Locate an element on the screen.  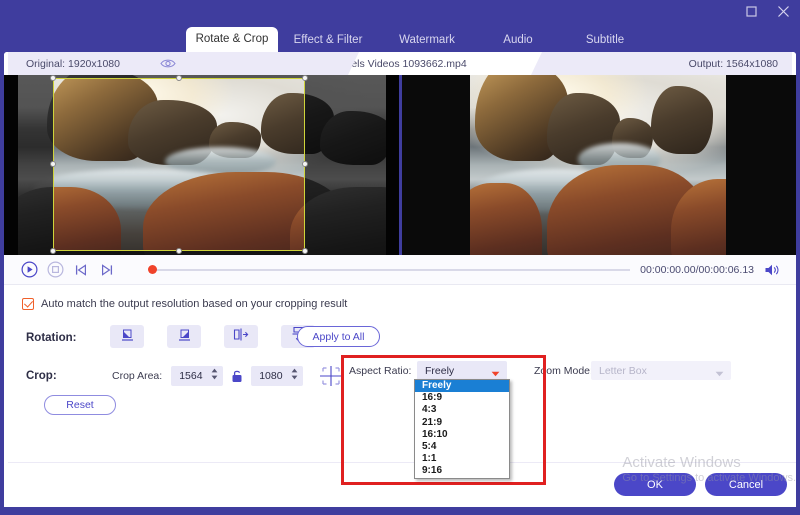
flip-horizontal-button is located at coordinates (241, 336).